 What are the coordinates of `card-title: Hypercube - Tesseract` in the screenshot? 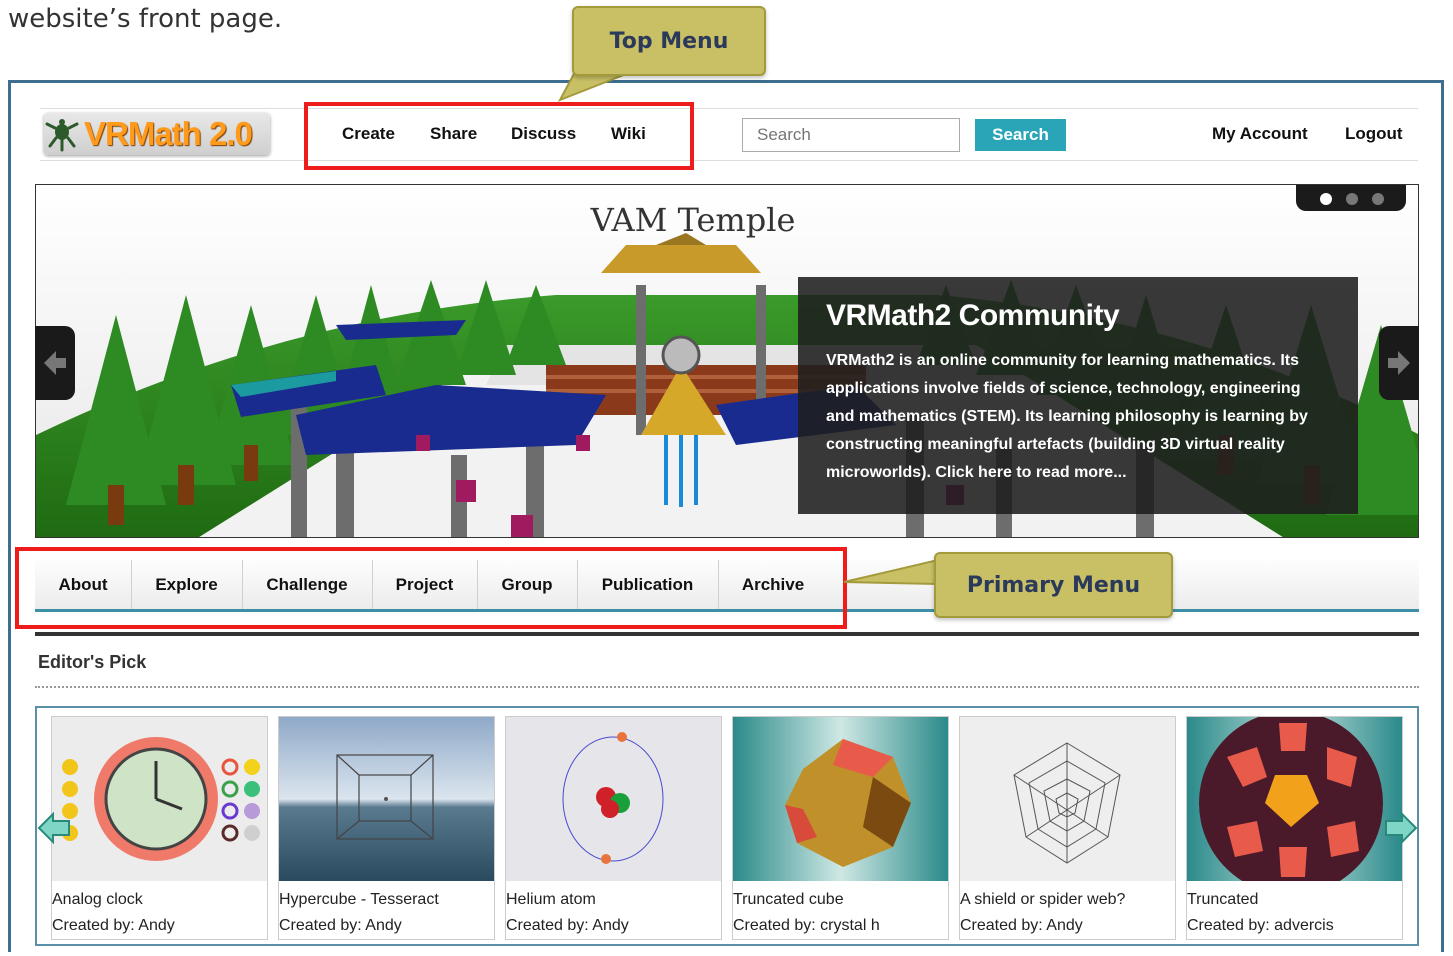 It's located at (359, 899).